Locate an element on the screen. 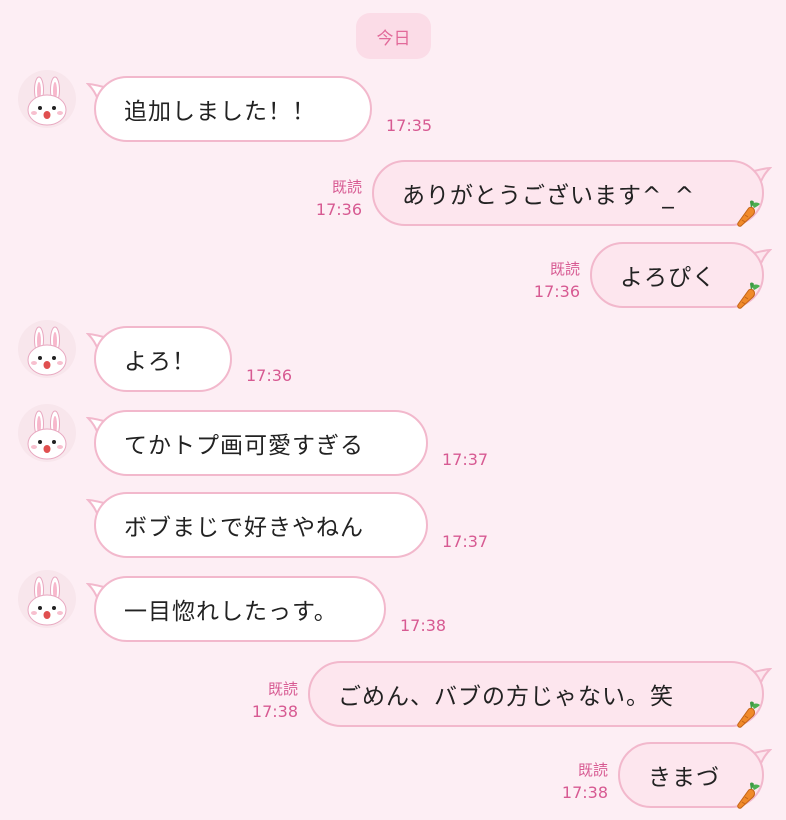 This screenshot has width=786, height=820. message-text: ボブまじで好きやねん is located at coordinates (244, 528).